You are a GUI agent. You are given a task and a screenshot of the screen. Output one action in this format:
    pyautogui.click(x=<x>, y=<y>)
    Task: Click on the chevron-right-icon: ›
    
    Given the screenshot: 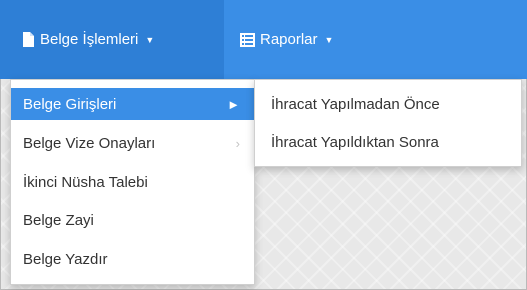 What is the action you would take?
    pyautogui.click(x=237, y=143)
    